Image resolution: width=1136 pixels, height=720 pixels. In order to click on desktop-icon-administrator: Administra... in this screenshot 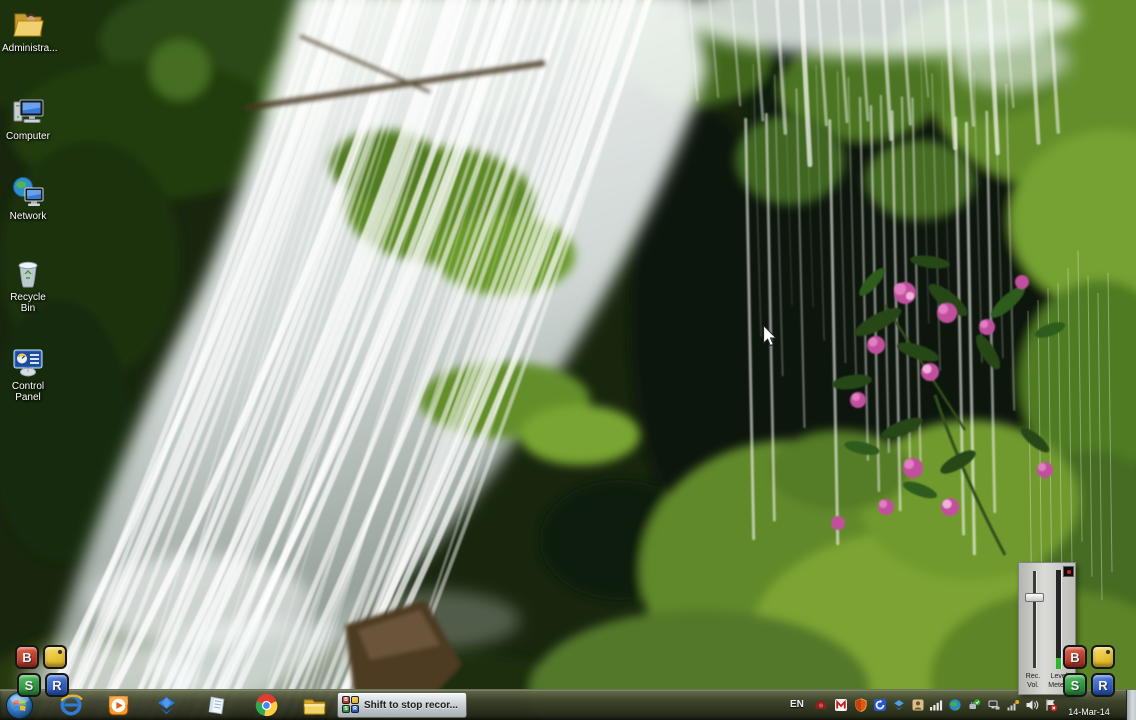, I will do `click(30, 30)`.